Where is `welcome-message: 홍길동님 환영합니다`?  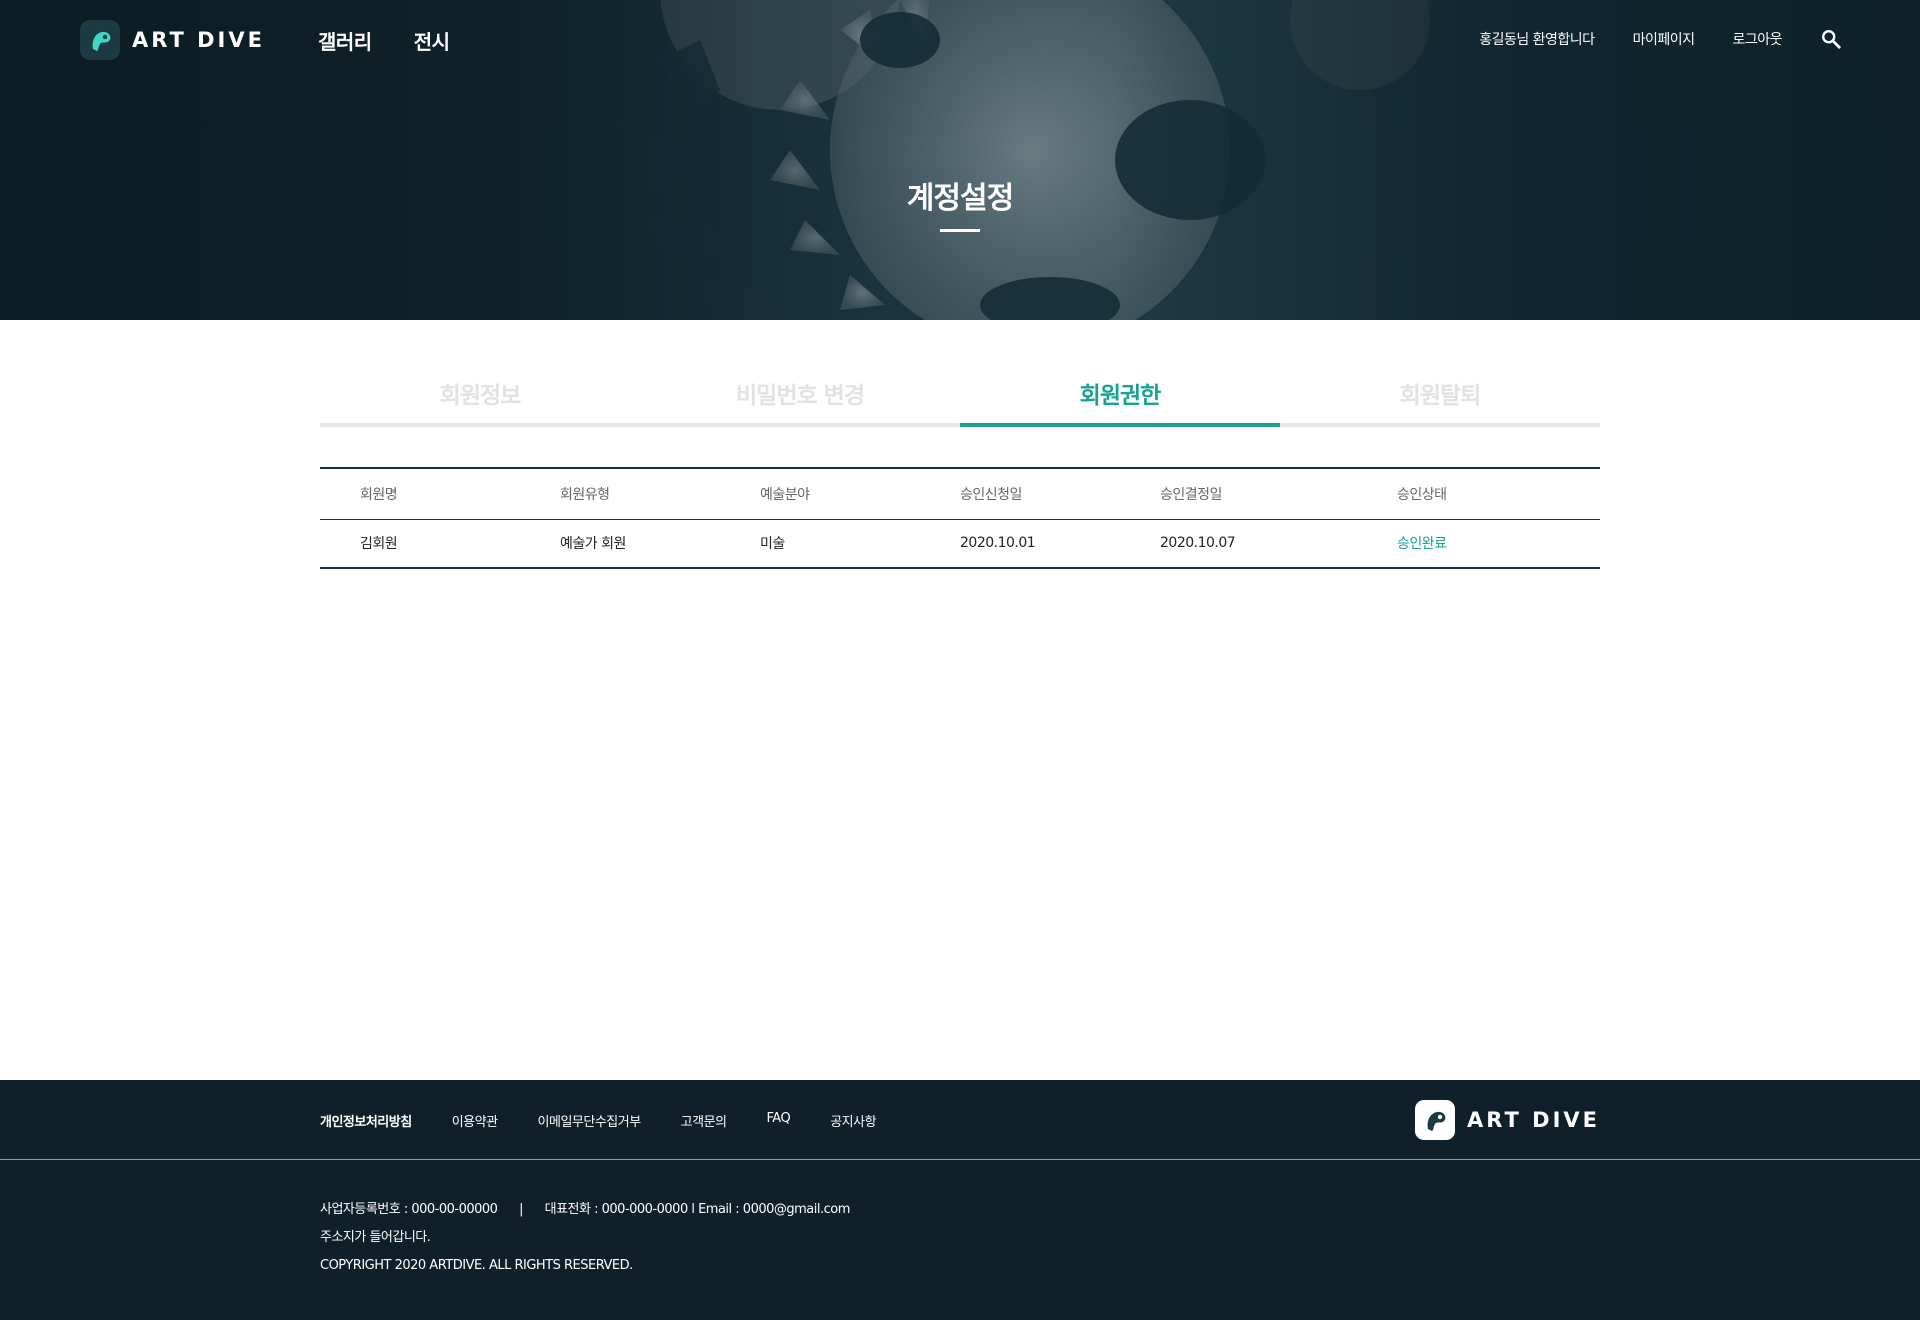 welcome-message: 홍길동님 환영합니다 is located at coordinates (1537, 40).